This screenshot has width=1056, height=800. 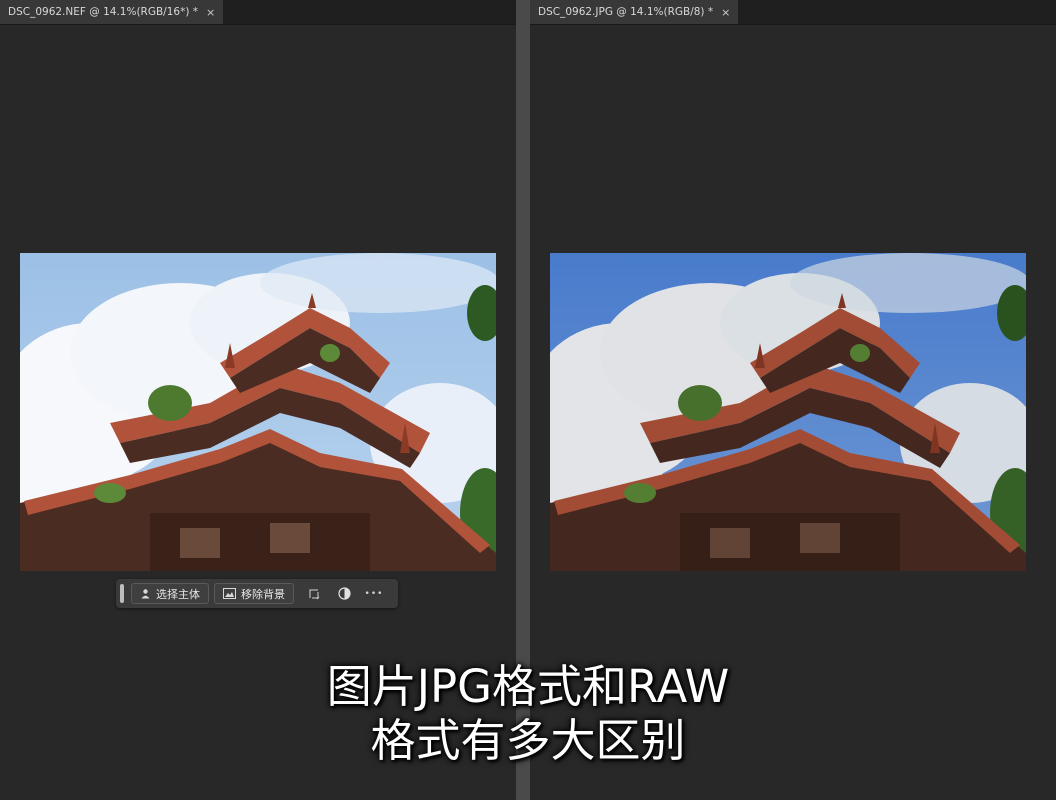 I want to click on more-button: •••, so click(x=374, y=594).